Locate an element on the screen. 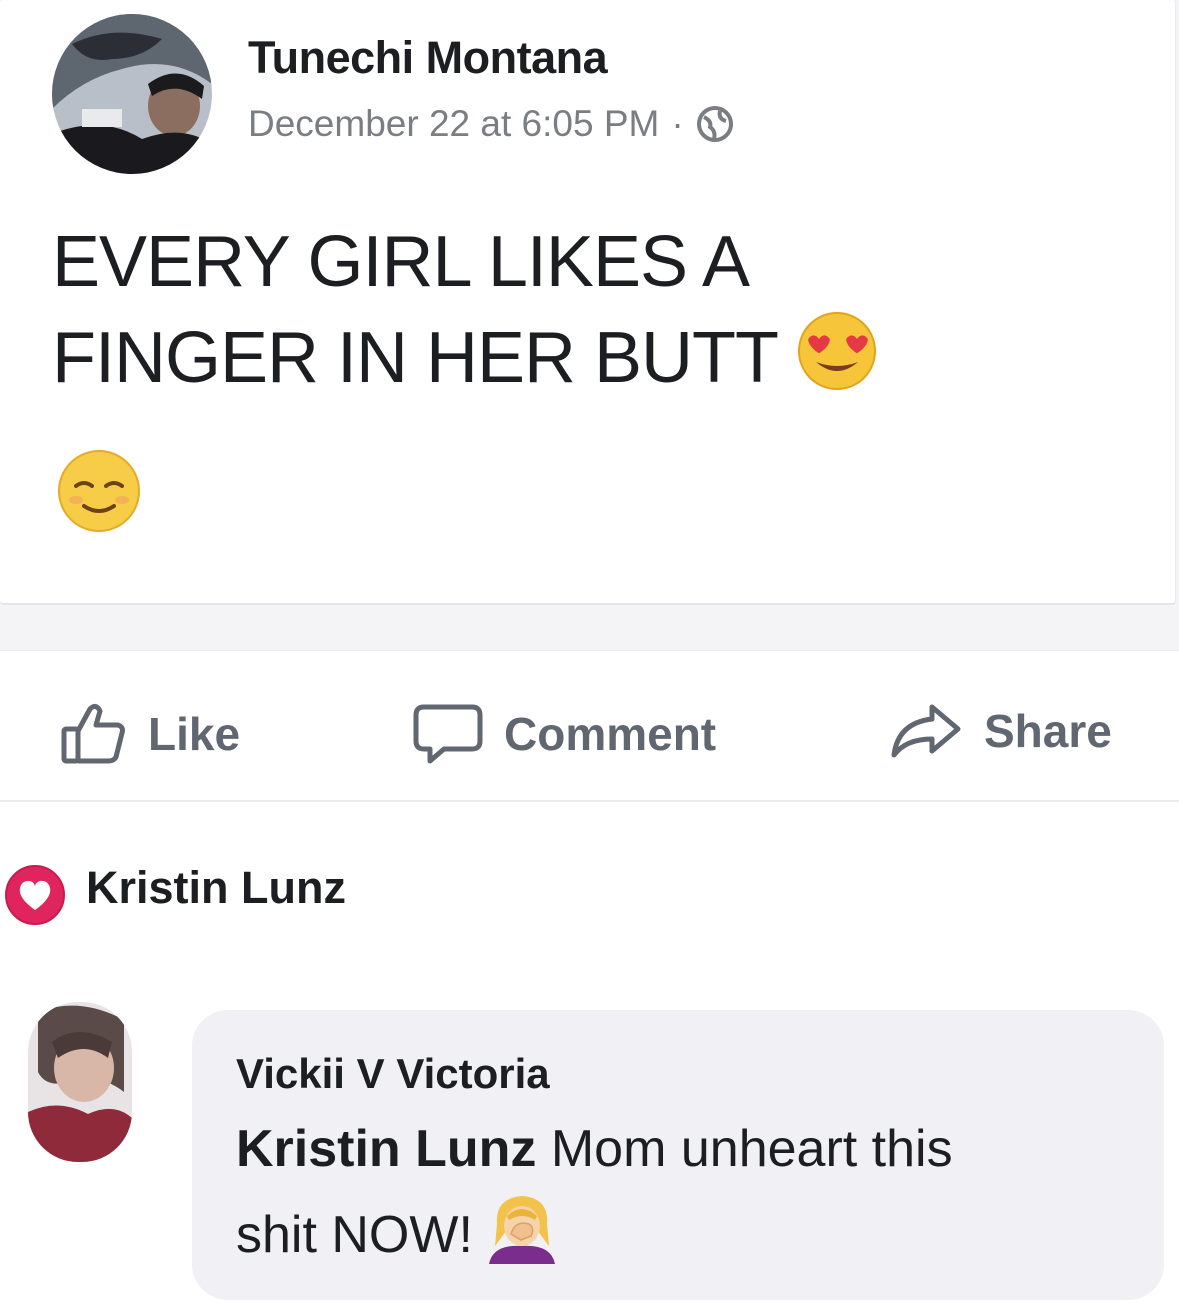  comment-button: Comment is located at coordinates (564, 734).